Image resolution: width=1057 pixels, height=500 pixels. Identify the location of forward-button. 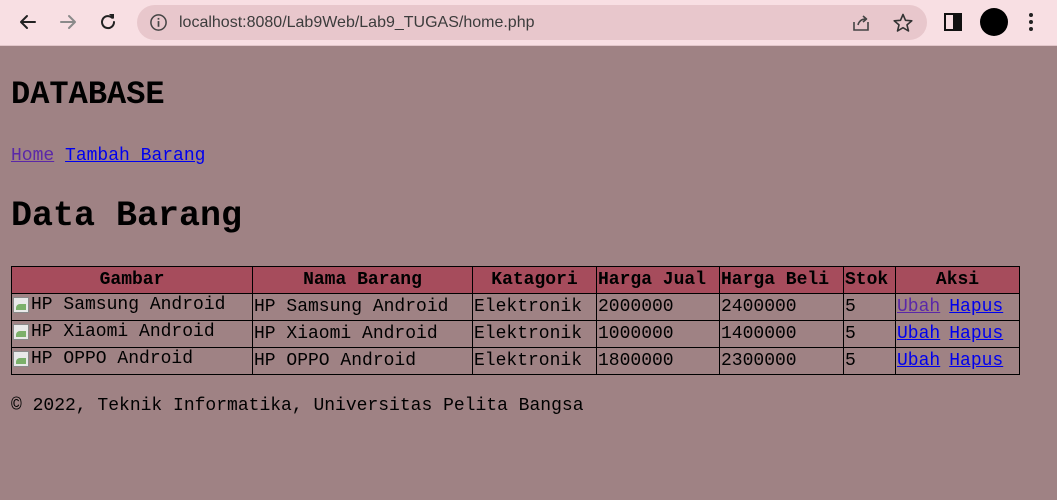
(68, 22).